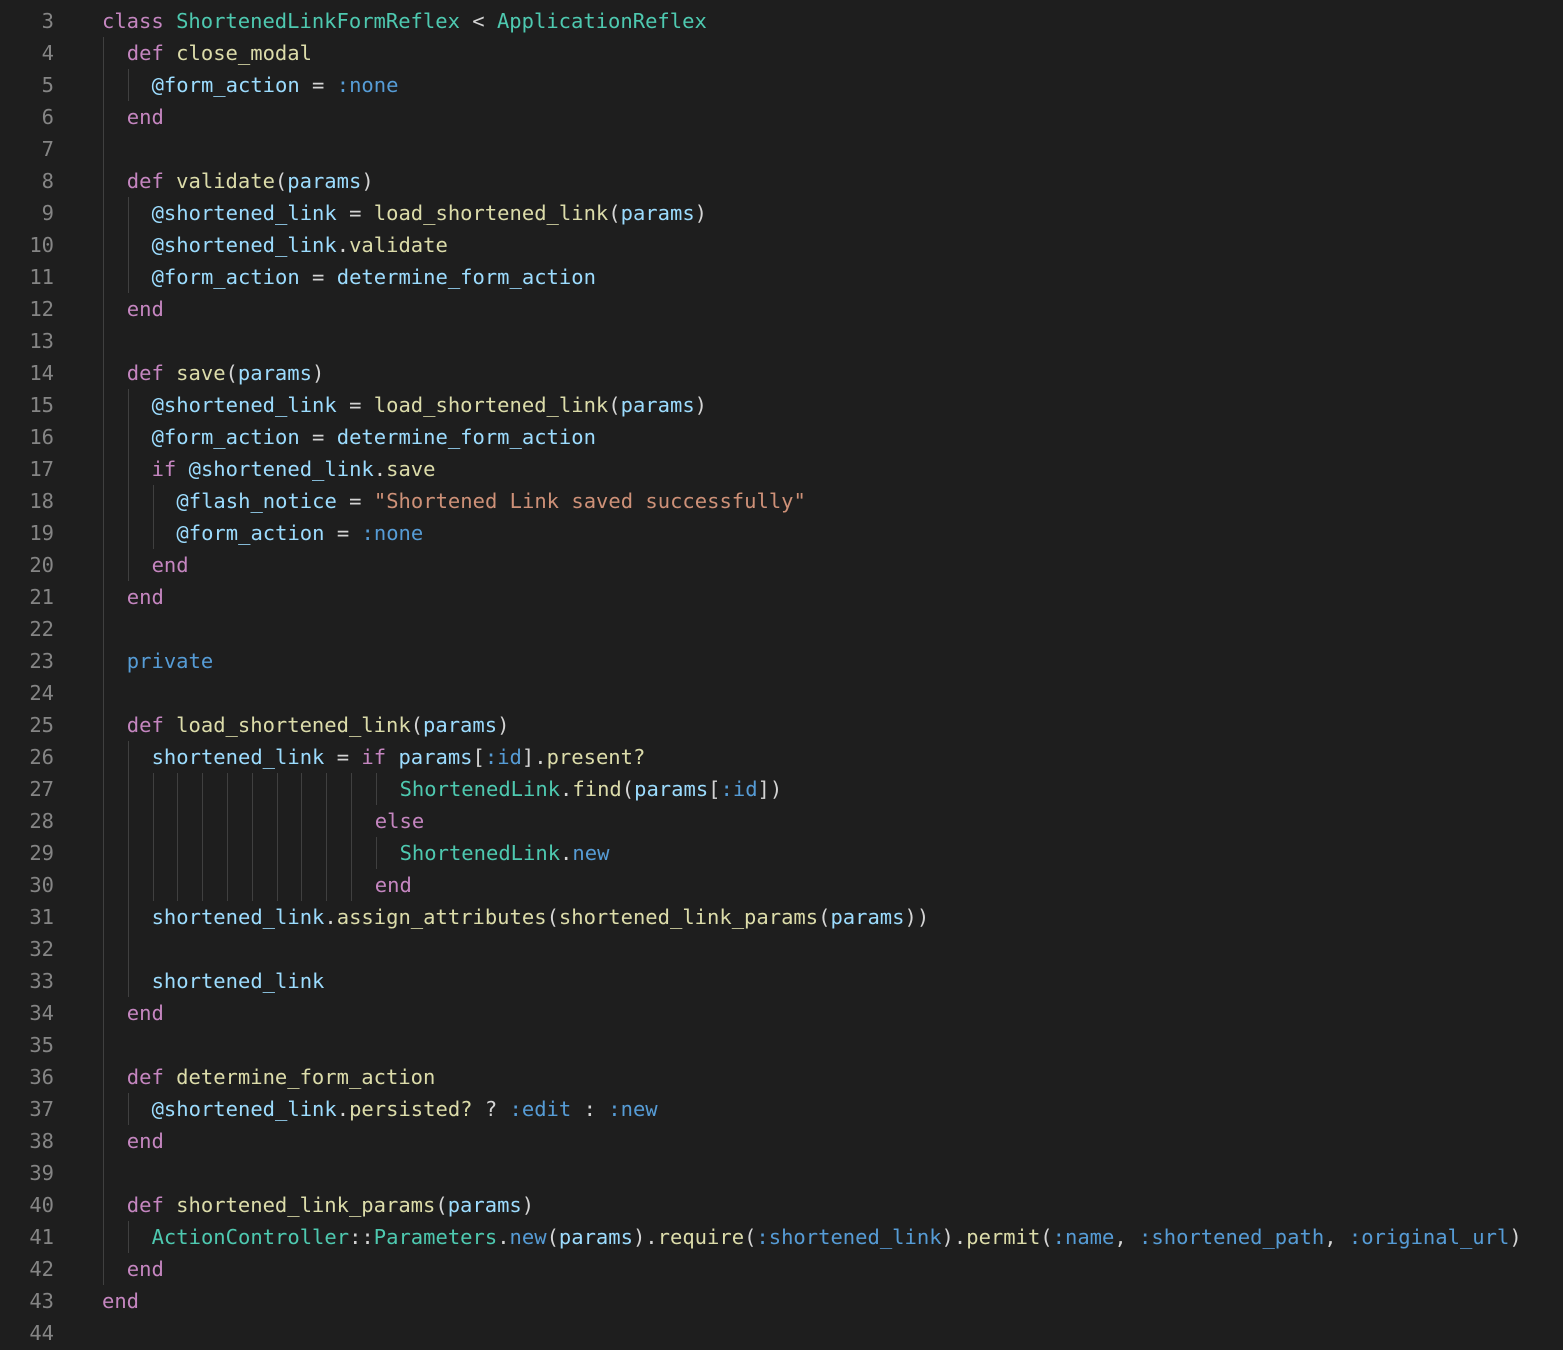 The image size is (1563, 1350). What do you see at coordinates (47, 213) in the screenshot?
I see `line-number: 9` at bounding box center [47, 213].